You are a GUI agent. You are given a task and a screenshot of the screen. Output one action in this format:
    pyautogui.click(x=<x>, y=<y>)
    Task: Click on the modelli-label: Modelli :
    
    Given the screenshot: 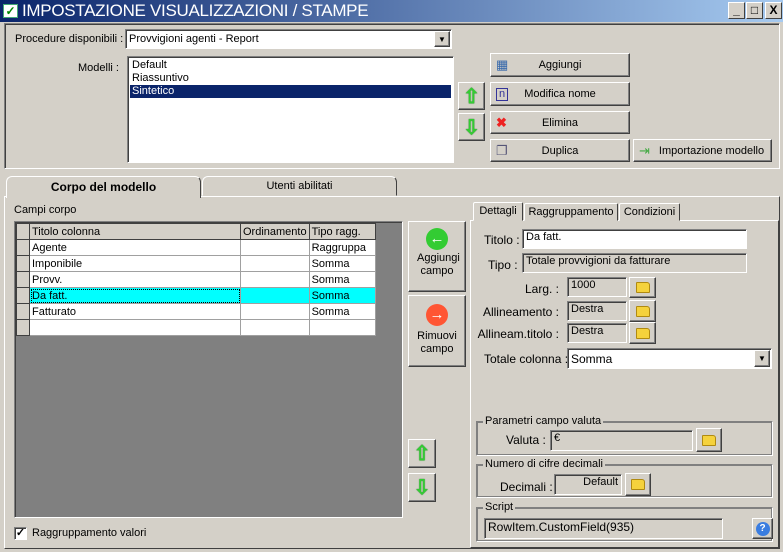 What is the action you would take?
    pyautogui.click(x=98, y=68)
    